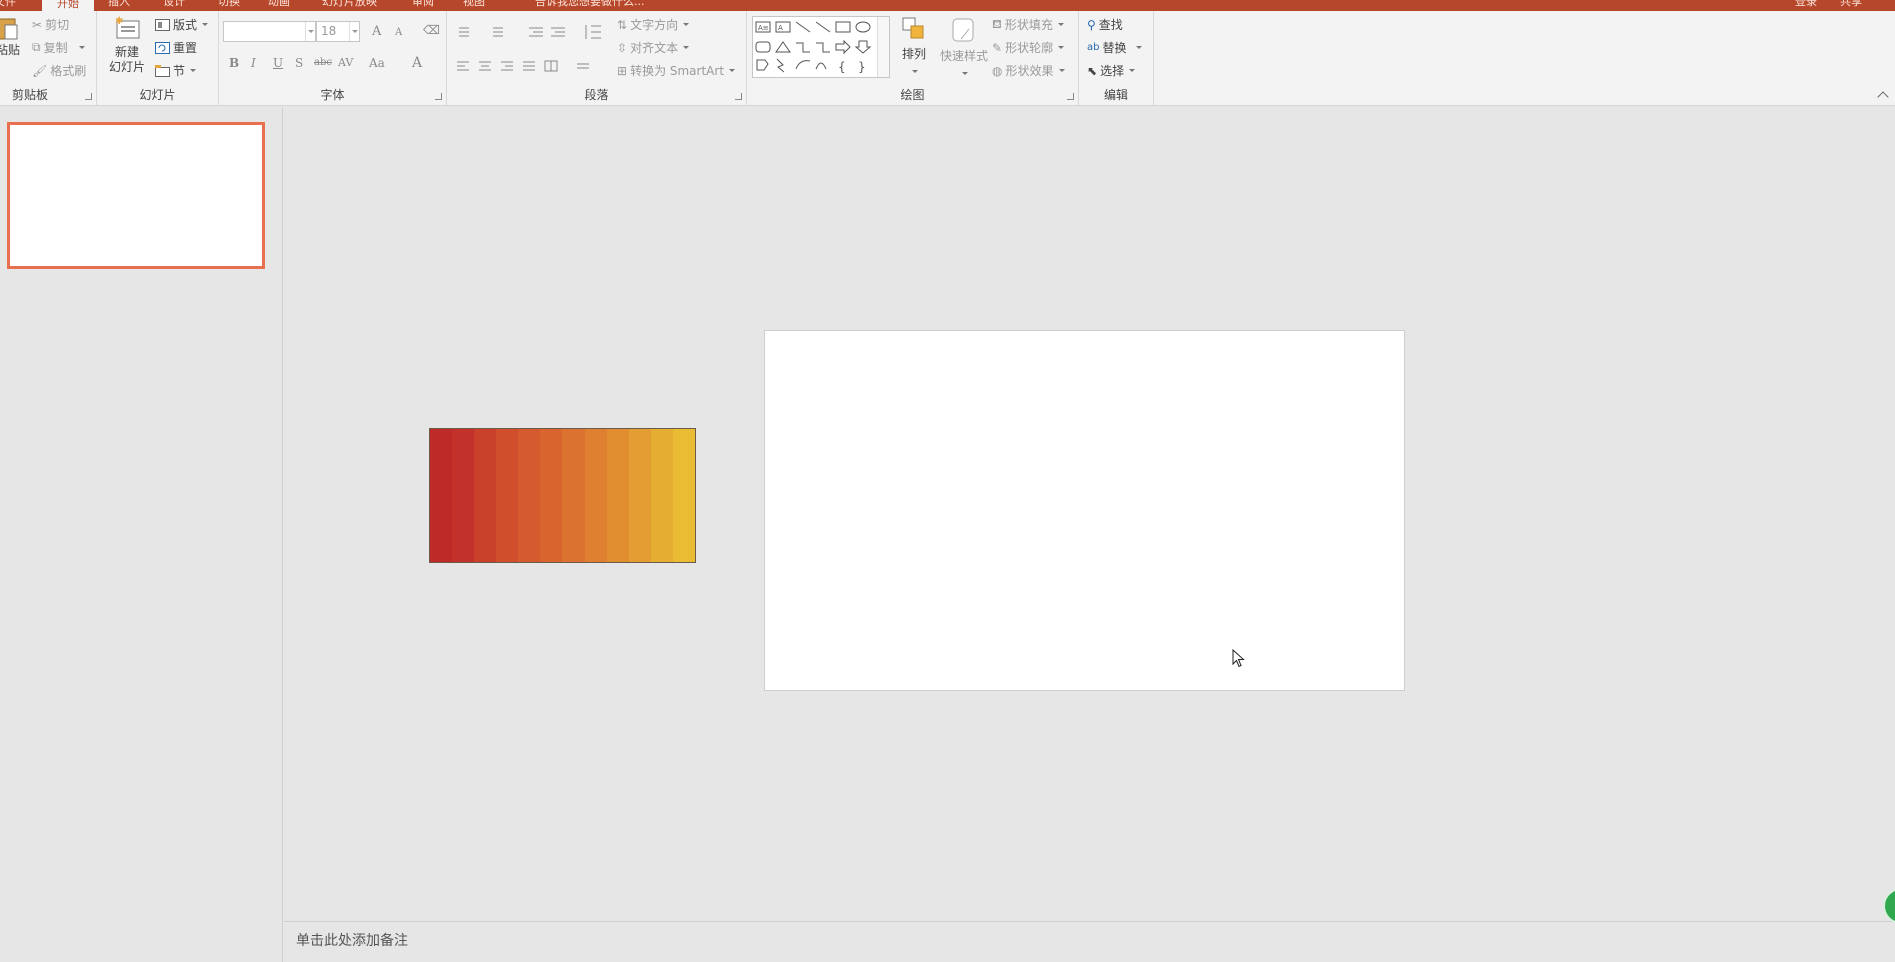 The height and width of the screenshot is (962, 1895). I want to click on cut-button: ✂ 剪切, so click(50, 24).